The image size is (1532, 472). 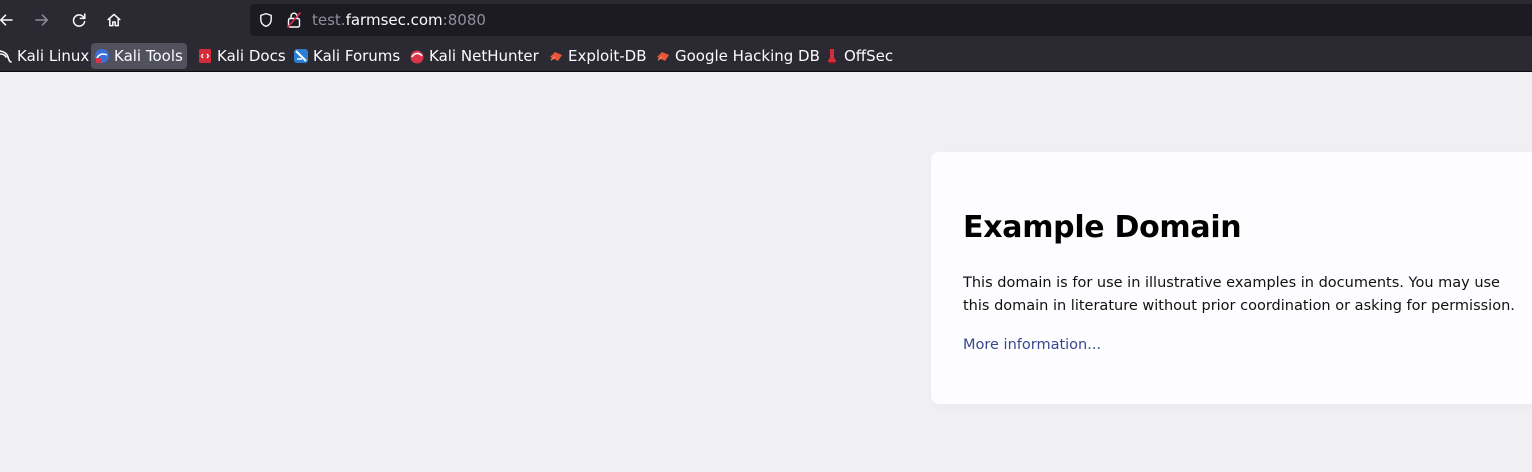 What do you see at coordinates (747, 56) in the screenshot?
I see `bookmark-label: Google Hacking DB` at bounding box center [747, 56].